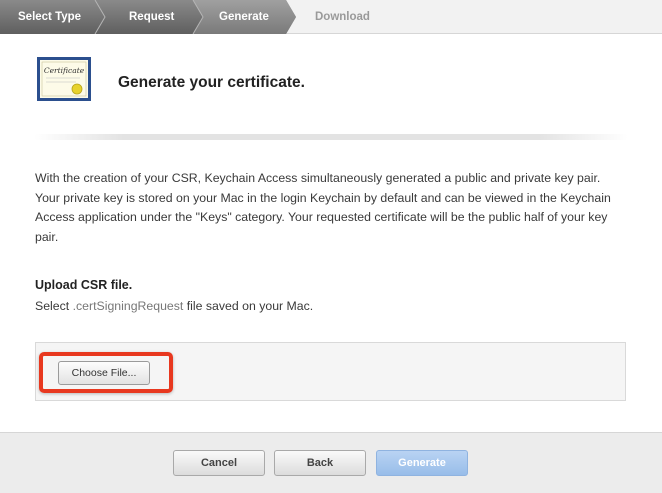 The height and width of the screenshot is (493, 662). What do you see at coordinates (54, 306) in the screenshot?
I see `upload-sub-prefix: Select` at bounding box center [54, 306].